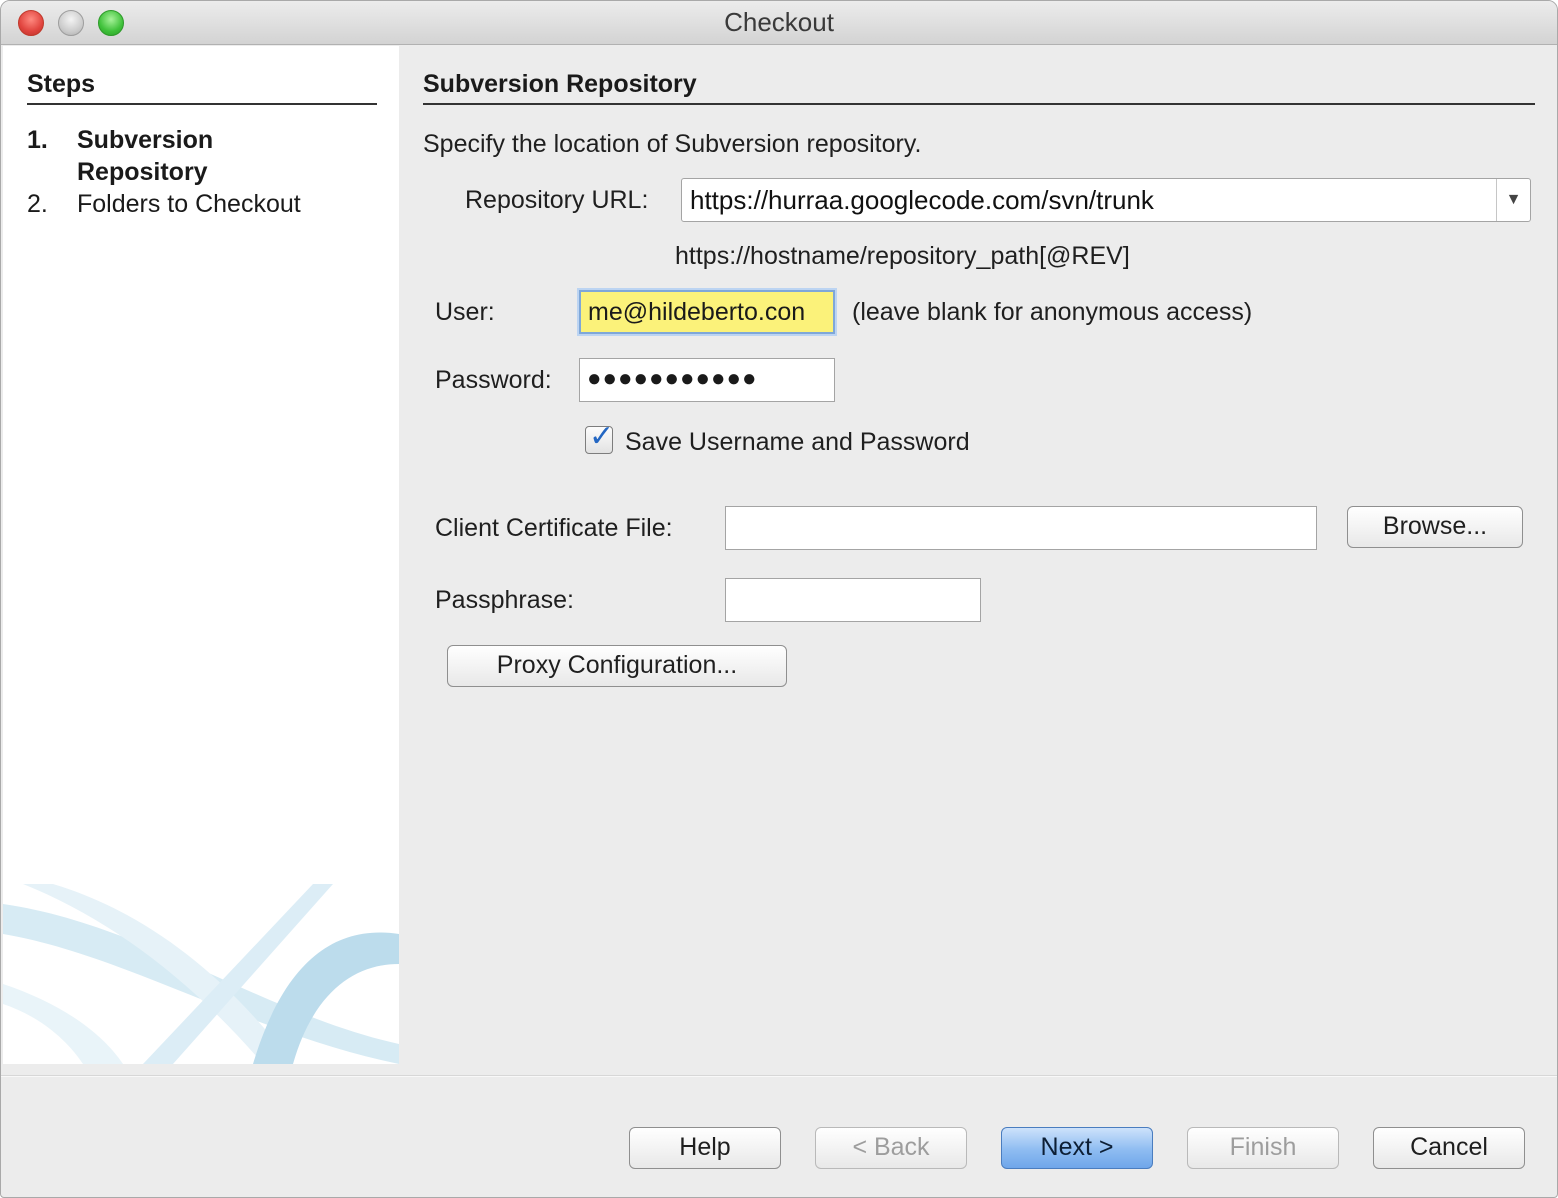 Image resolution: width=1558 pixels, height=1198 pixels. What do you see at coordinates (979, 87) in the screenshot?
I see `section-heading: Subversion Repository` at bounding box center [979, 87].